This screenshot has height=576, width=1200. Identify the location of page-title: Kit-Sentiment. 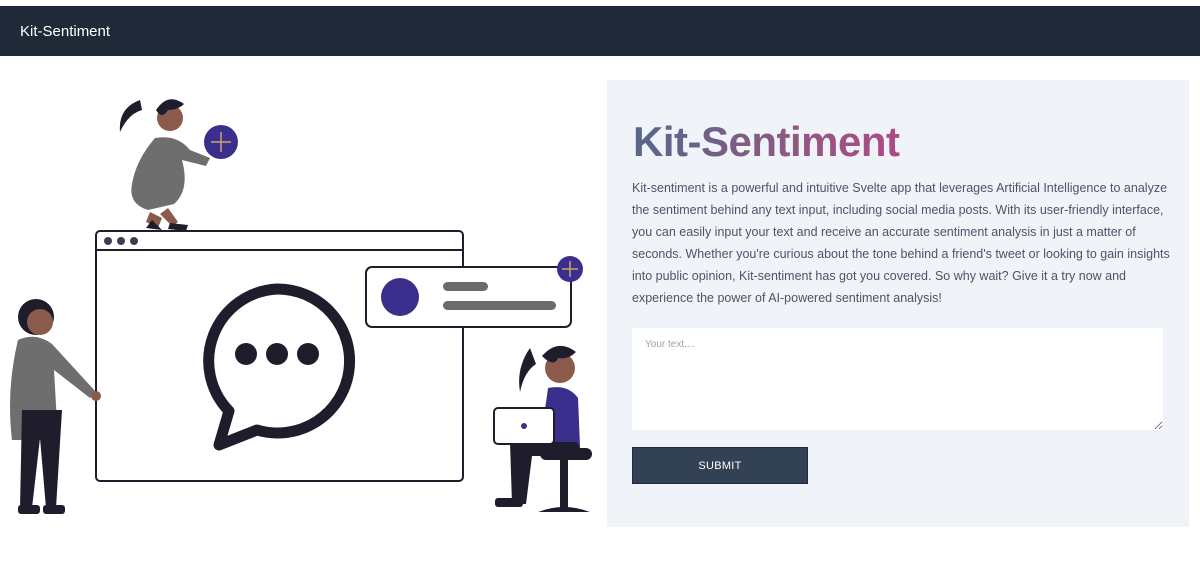
(766, 141).